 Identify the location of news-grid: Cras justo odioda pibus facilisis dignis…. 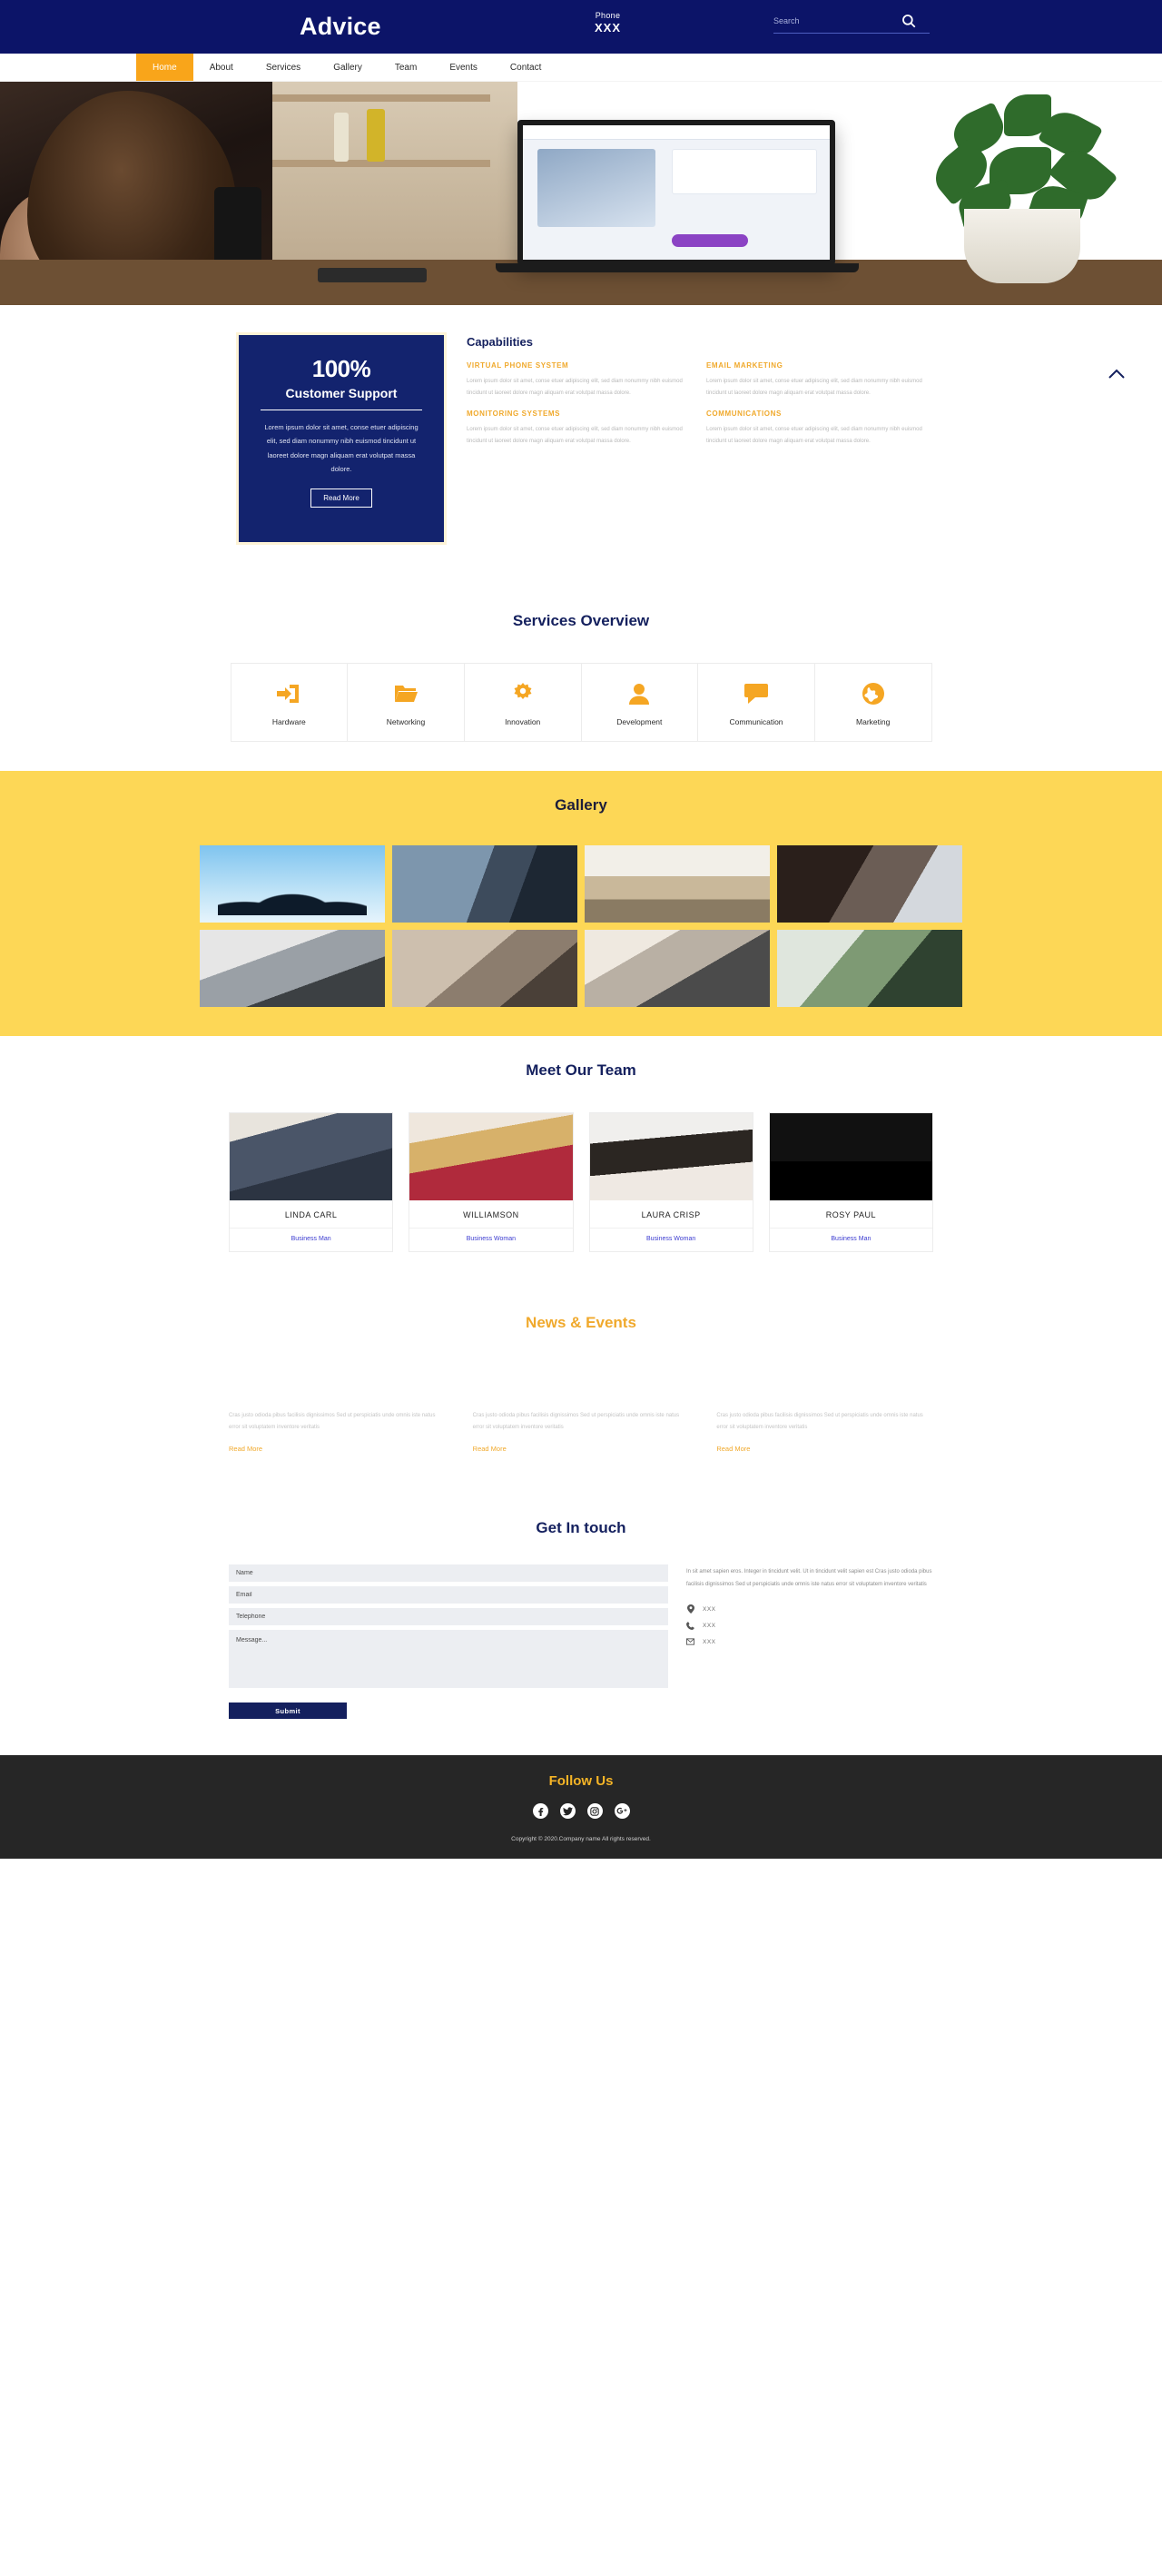
(581, 1433).